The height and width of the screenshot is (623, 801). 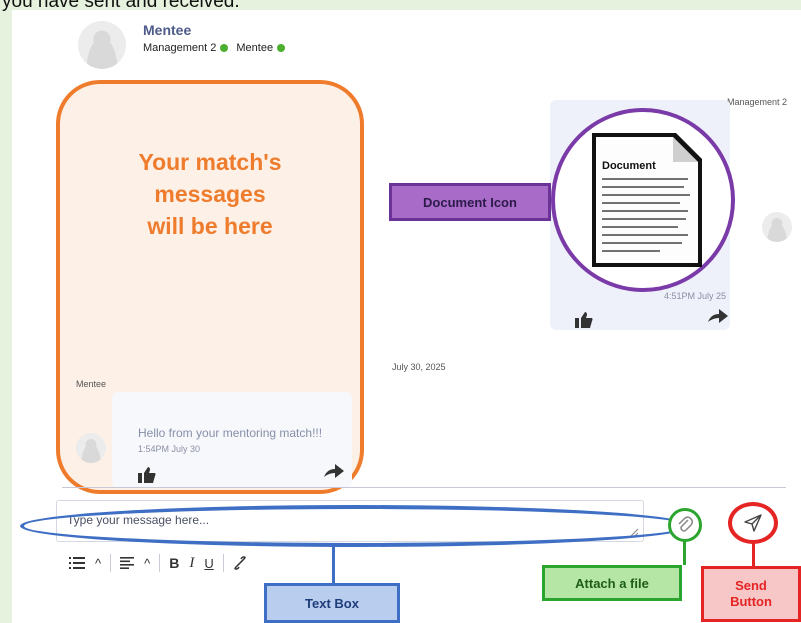 What do you see at coordinates (180, 48) in the screenshot?
I see `role-management: Management 2` at bounding box center [180, 48].